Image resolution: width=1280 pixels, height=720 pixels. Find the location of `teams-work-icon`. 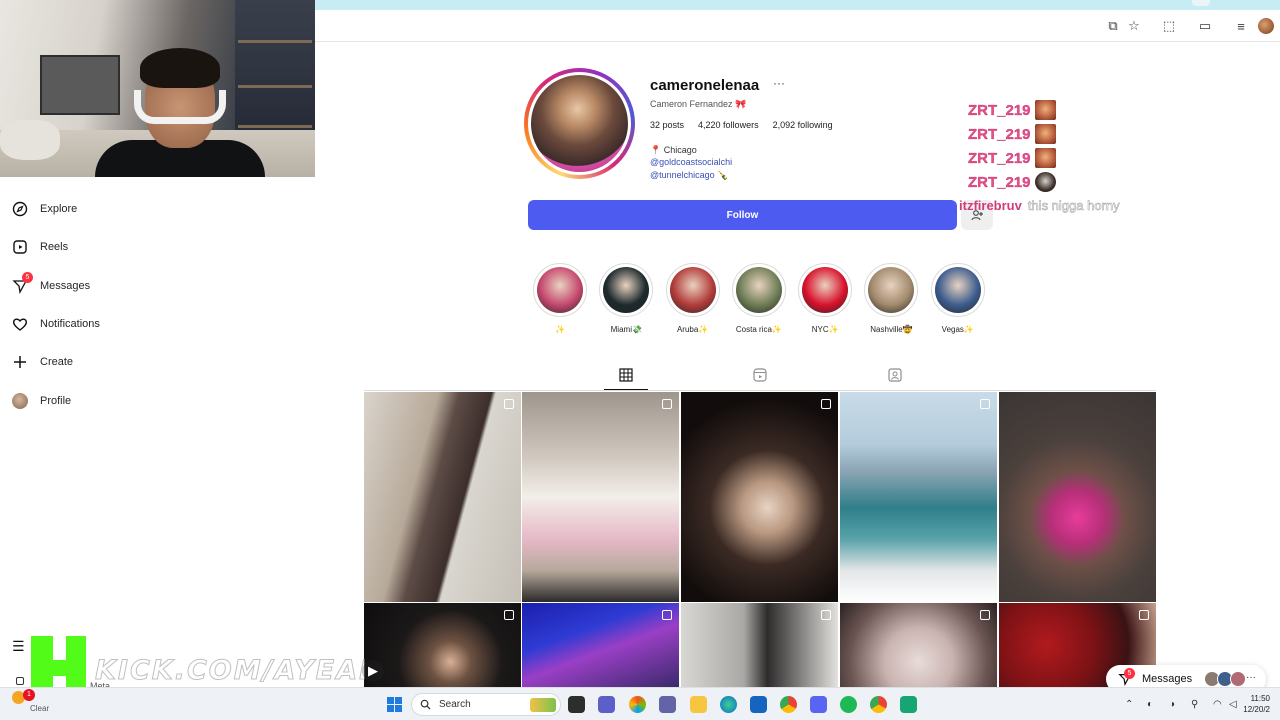

teams-work-icon is located at coordinates (667, 704).